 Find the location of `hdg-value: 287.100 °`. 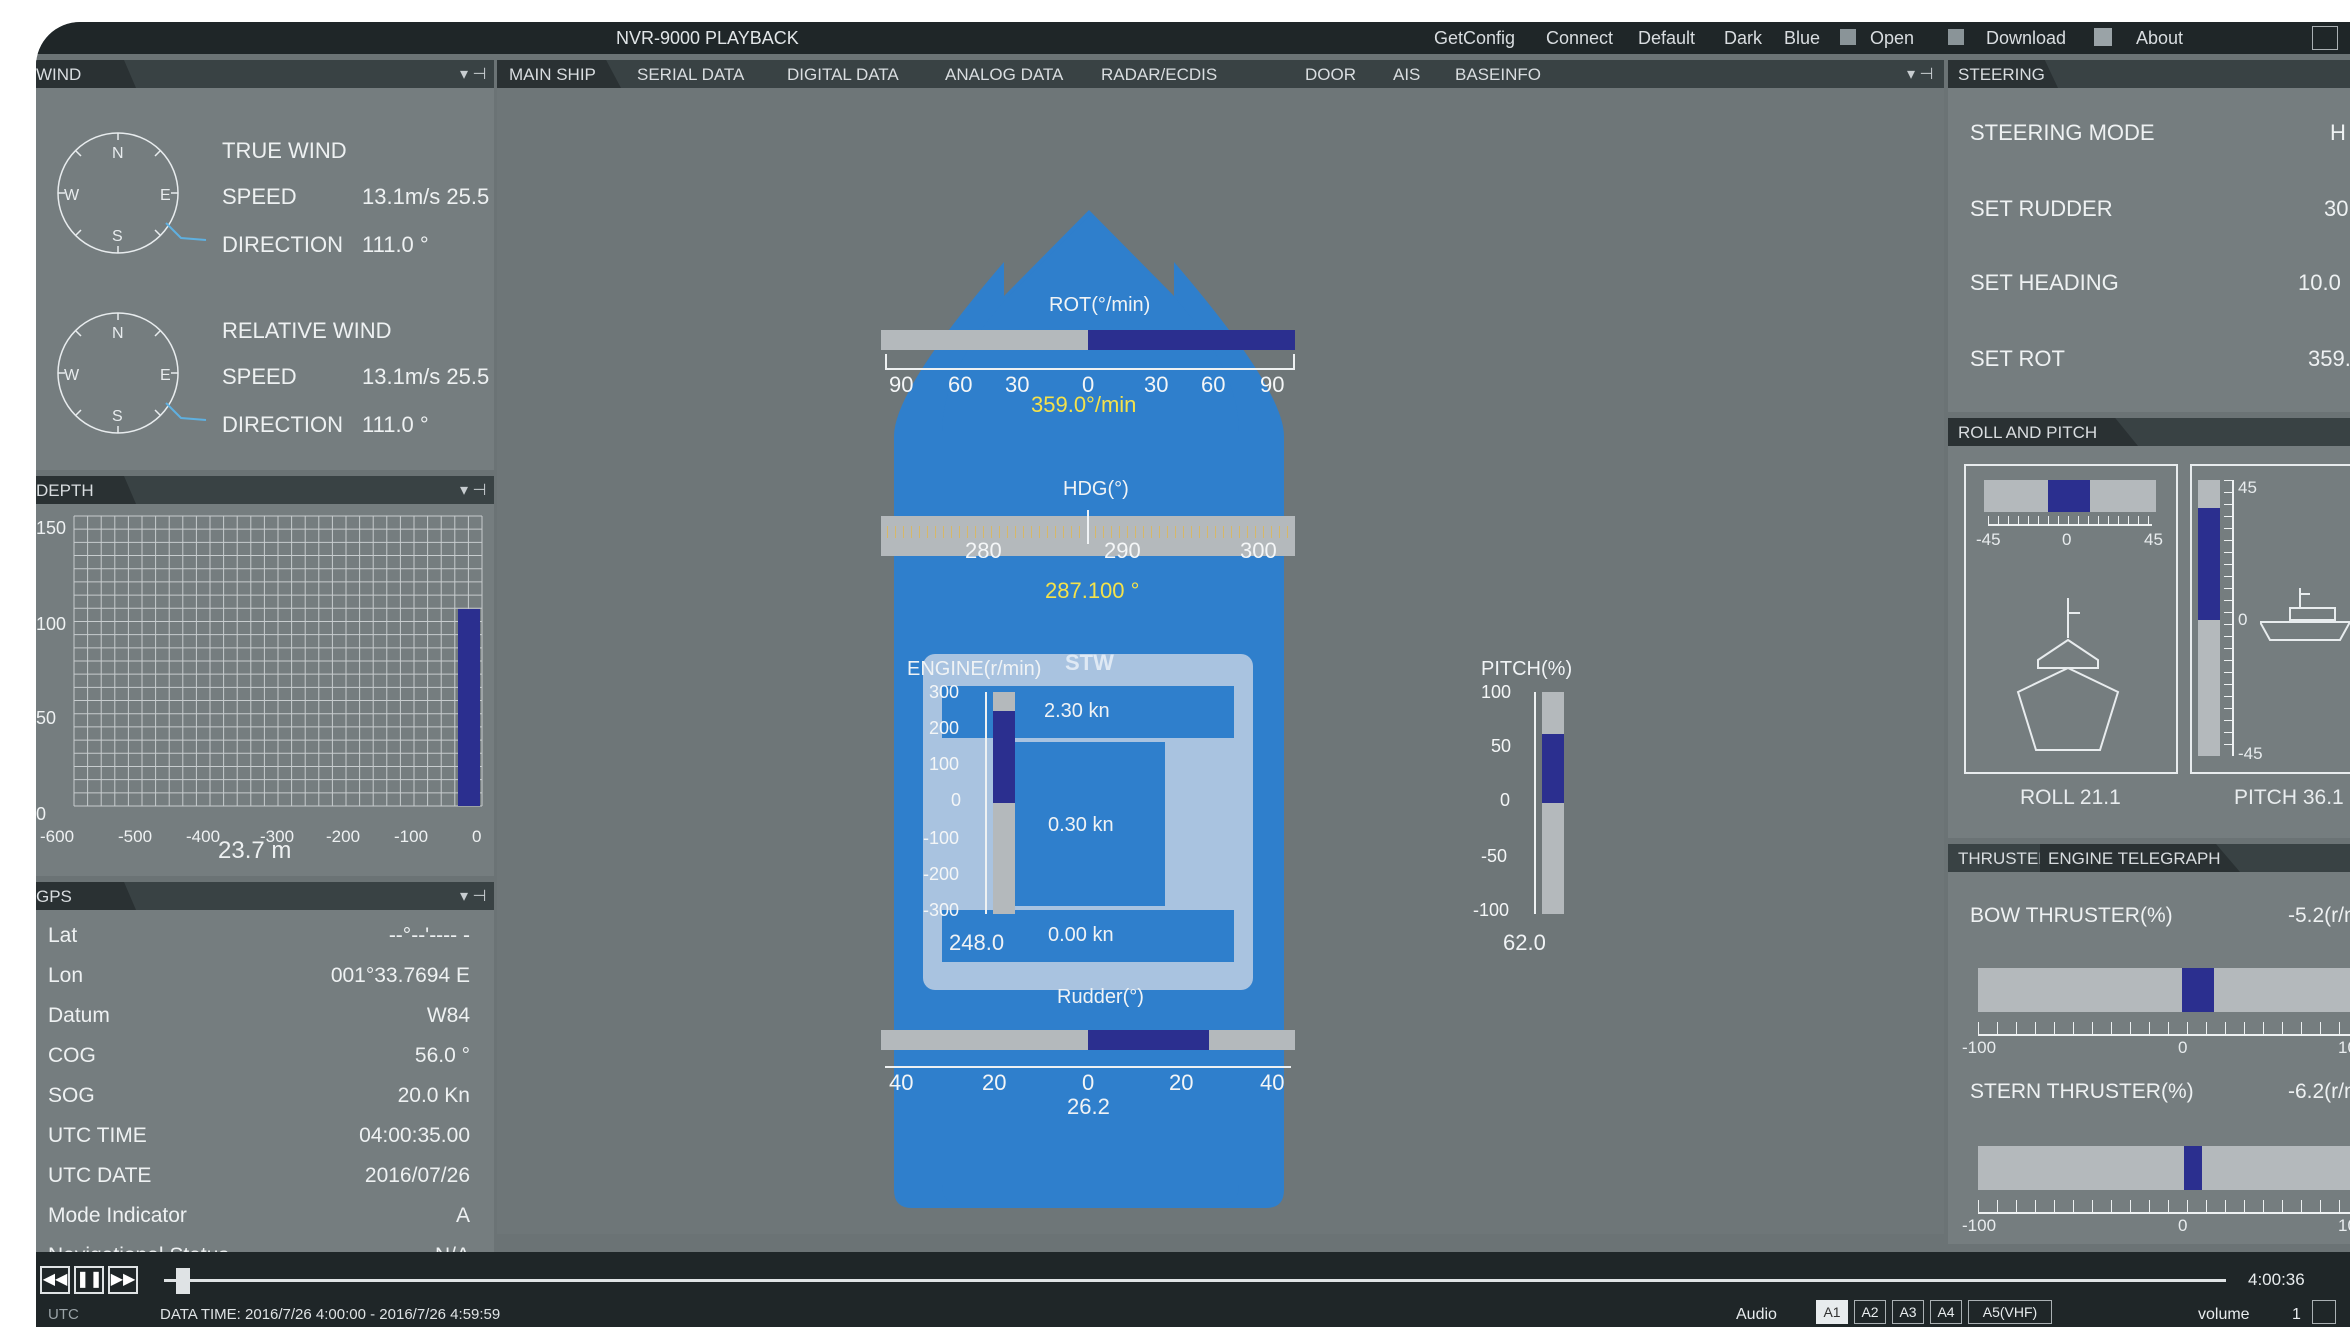

hdg-value: 287.100 ° is located at coordinates (1092, 590).